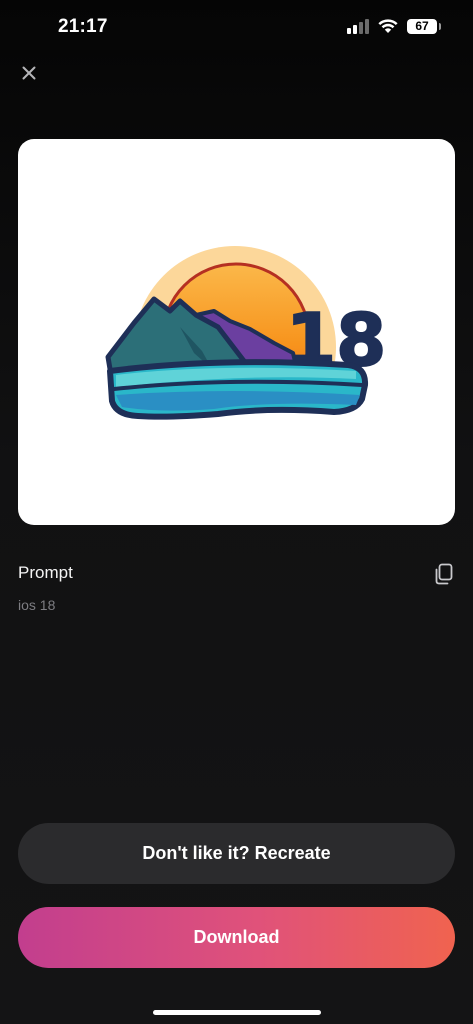 This screenshot has height=1024, width=473. I want to click on download-button: Download, so click(236, 937).